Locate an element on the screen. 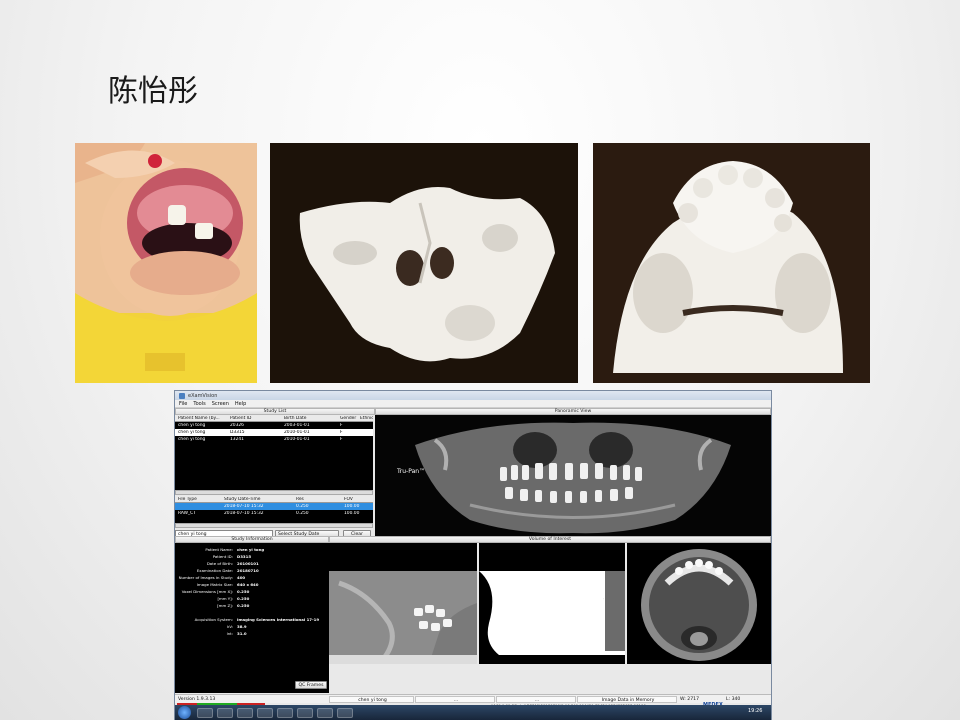 The height and width of the screenshot is (720, 960). l-value: 340 is located at coordinates (736, 699).